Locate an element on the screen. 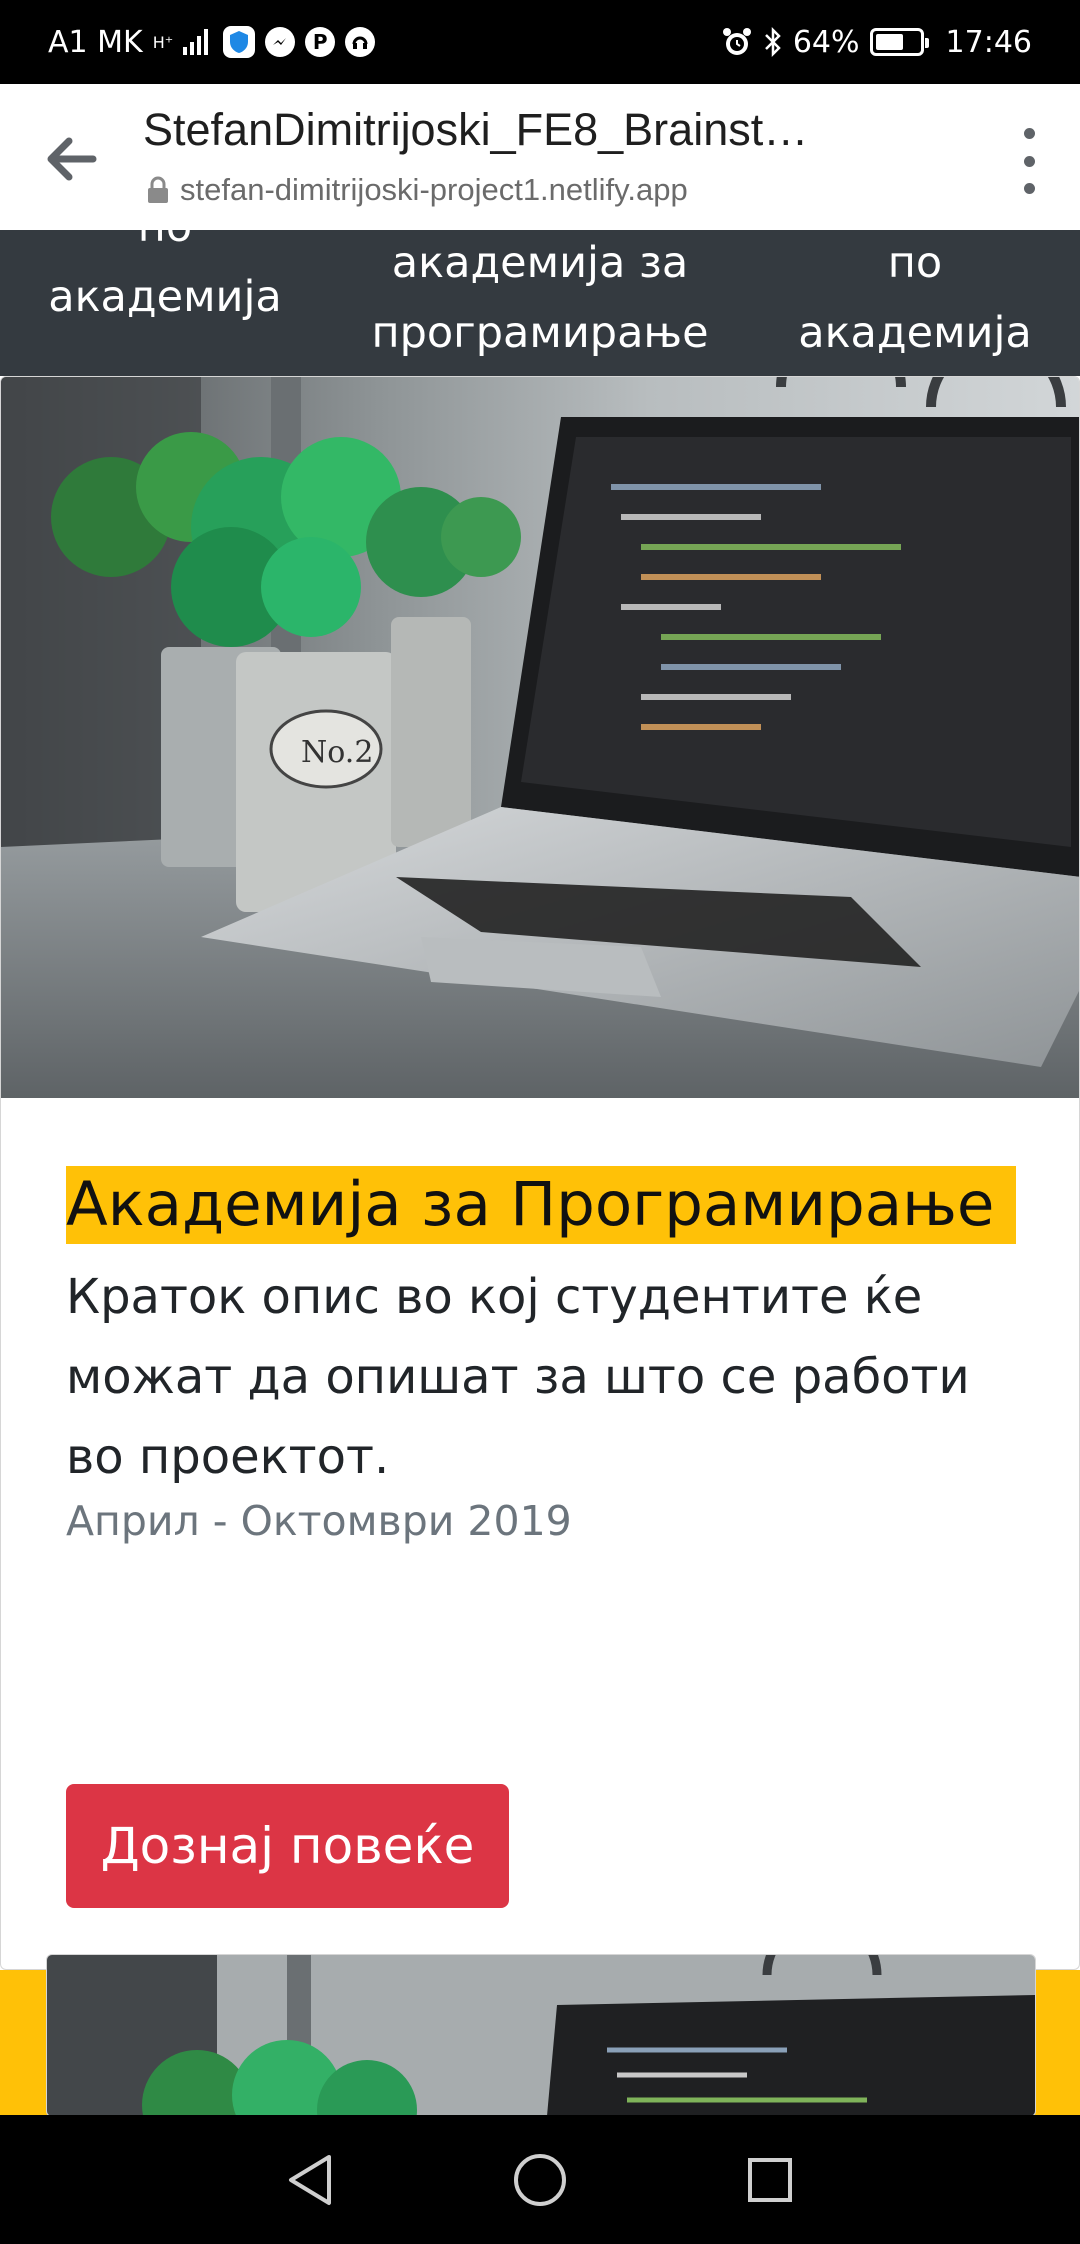  url-display: stefan-dimitrijoski-project1.netlify.app is located at coordinates (417, 190).